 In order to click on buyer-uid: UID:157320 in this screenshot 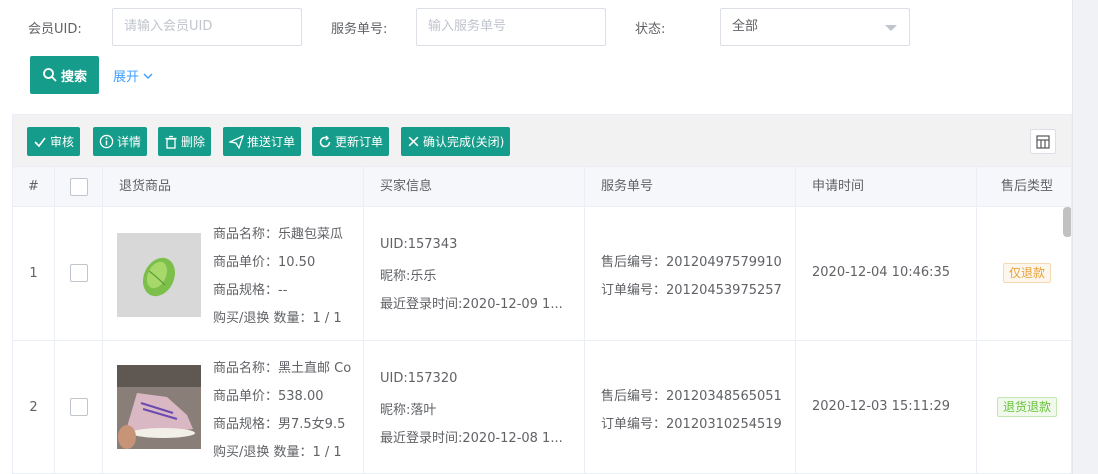, I will do `click(419, 378)`.